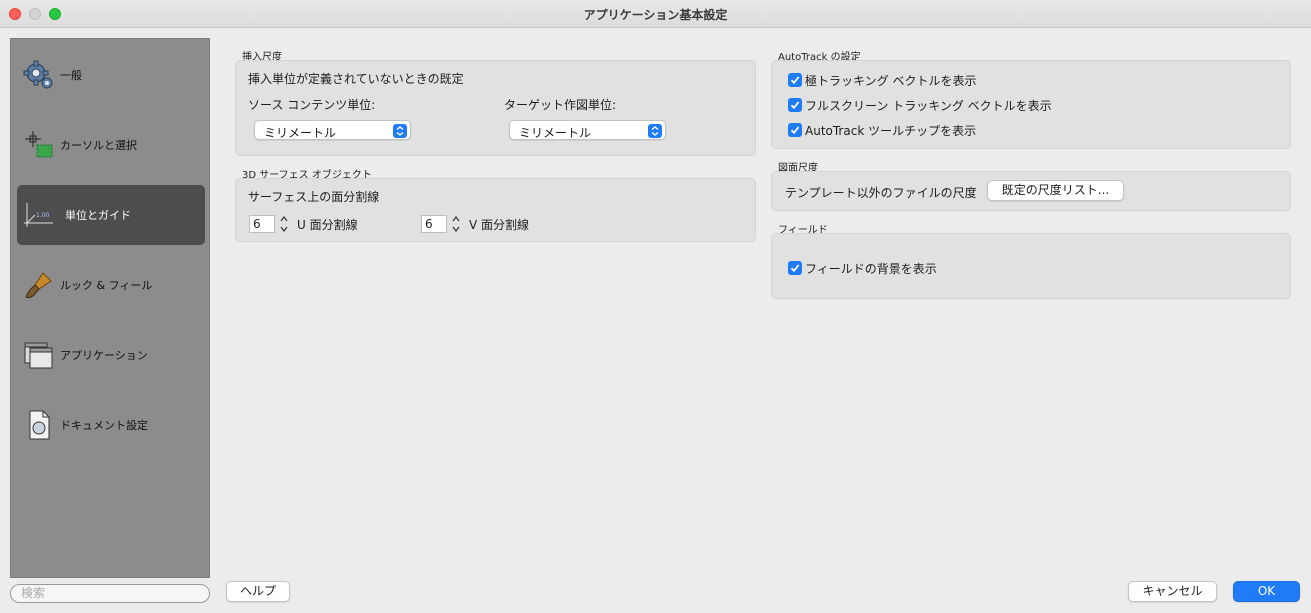 The image size is (1311, 613). Describe the element at coordinates (314, 197) in the screenshot. I see `surface-3d-subtitle: サーフェス上の面分割線` at that location.